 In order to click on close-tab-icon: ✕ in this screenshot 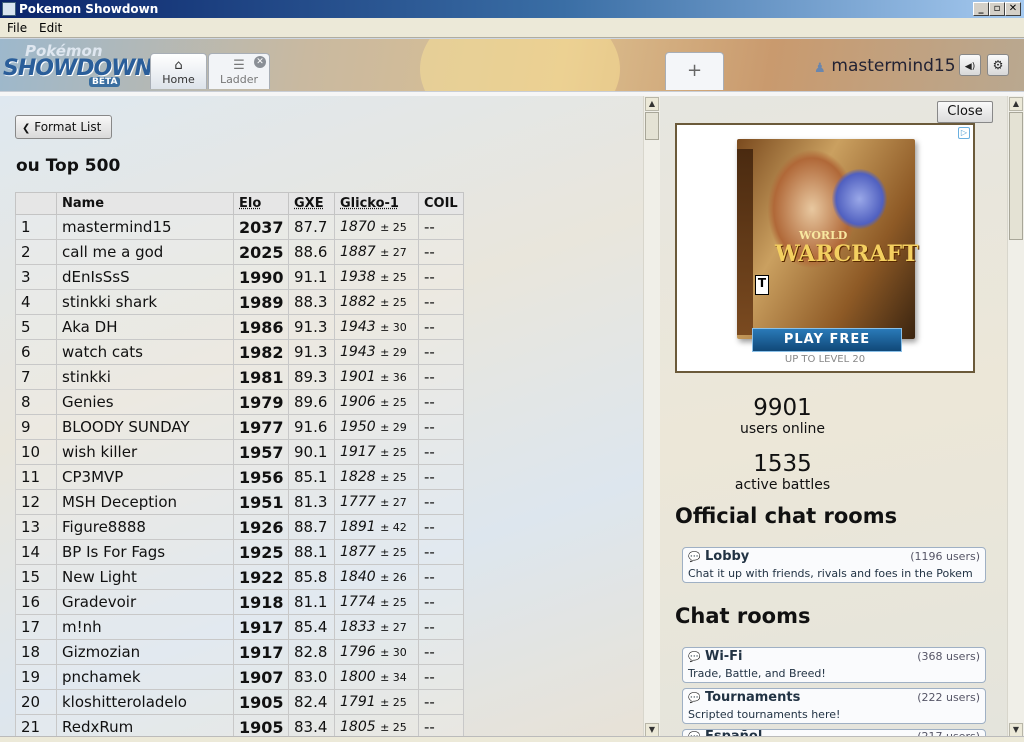, I will do `click(260, 62)`.